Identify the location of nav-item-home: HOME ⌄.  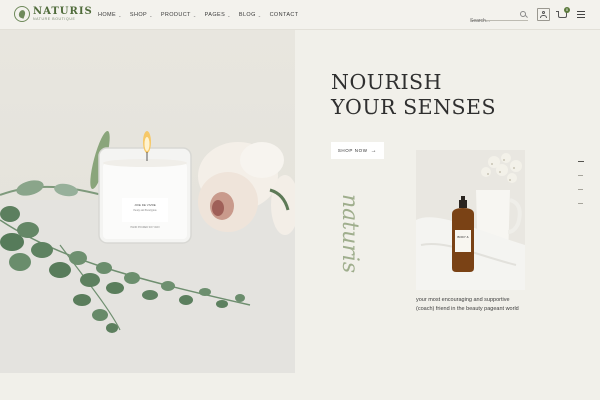
(110, 15).